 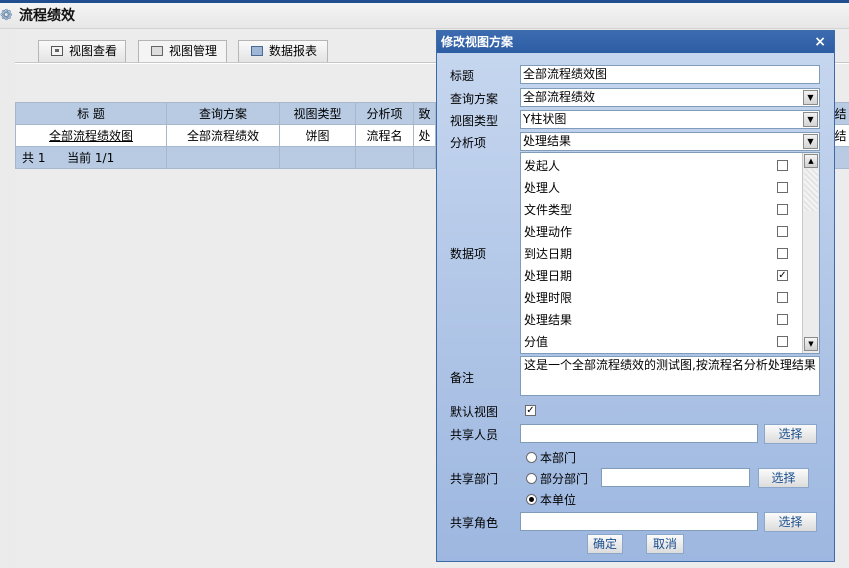 What do you see at coordinates (93, 51) in the screenshot?
I see `tab-label: 视图查看` at bounding box center [93, 51].